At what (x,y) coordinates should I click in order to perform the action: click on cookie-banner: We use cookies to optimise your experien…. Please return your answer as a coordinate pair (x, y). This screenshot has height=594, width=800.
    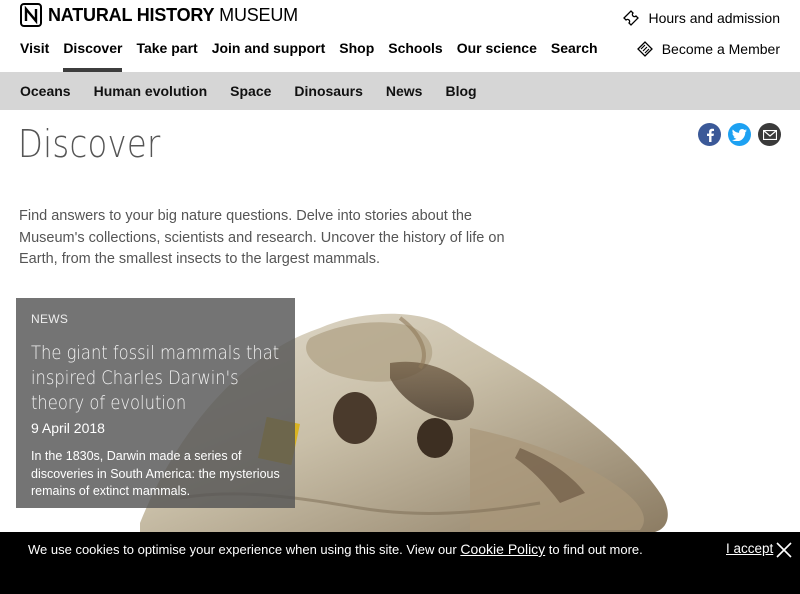
    Looking at the image, I should click on (400, 563).